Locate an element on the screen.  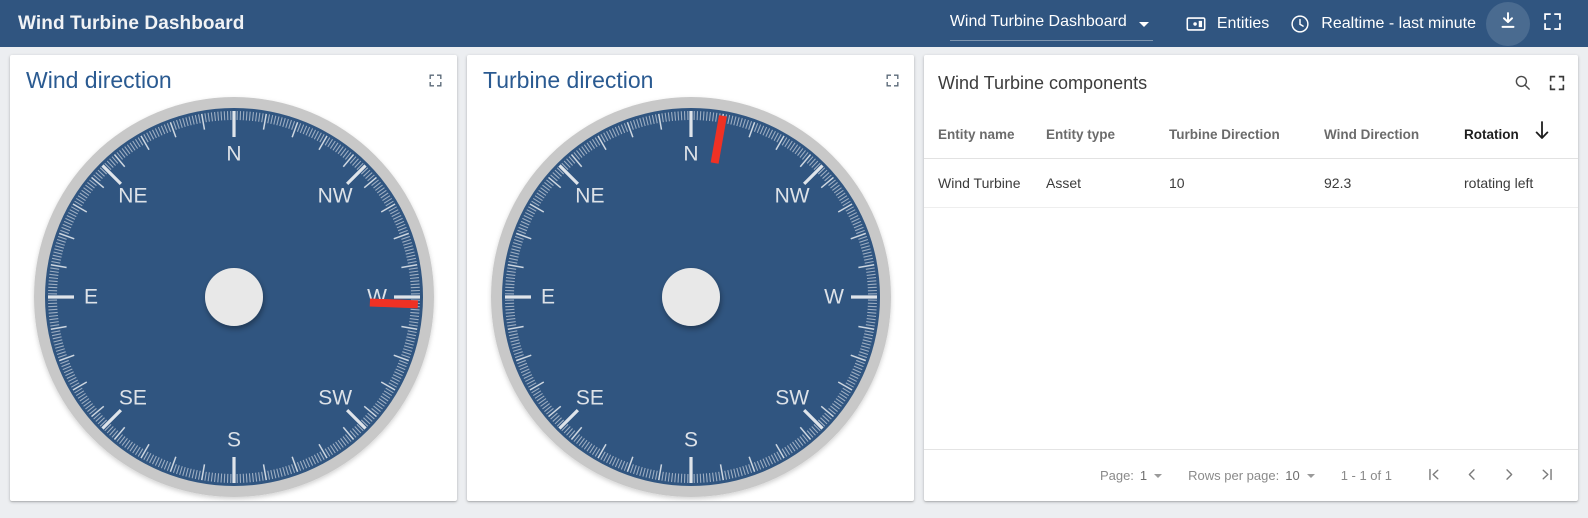
entities-label: Entities is located at coordinates (1243, 23).